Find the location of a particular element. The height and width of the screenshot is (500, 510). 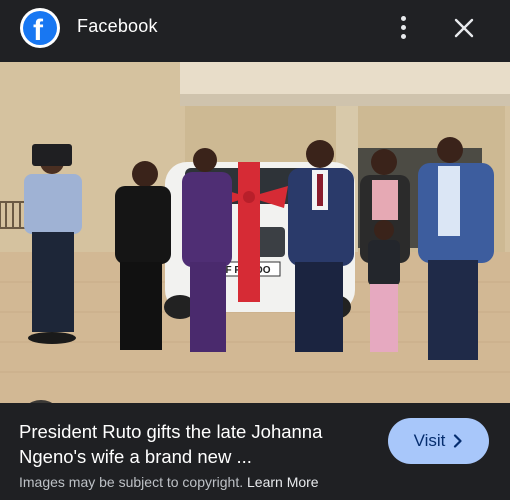

close-icon is located at coordinates (464, 28).